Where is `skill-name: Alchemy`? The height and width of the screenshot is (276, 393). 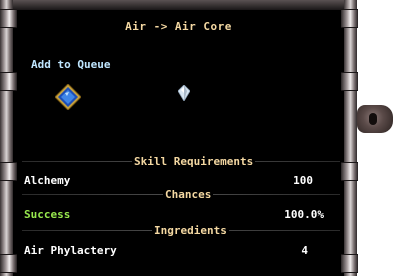 skill-name: Alchemy is located at coordinates (47, 180).